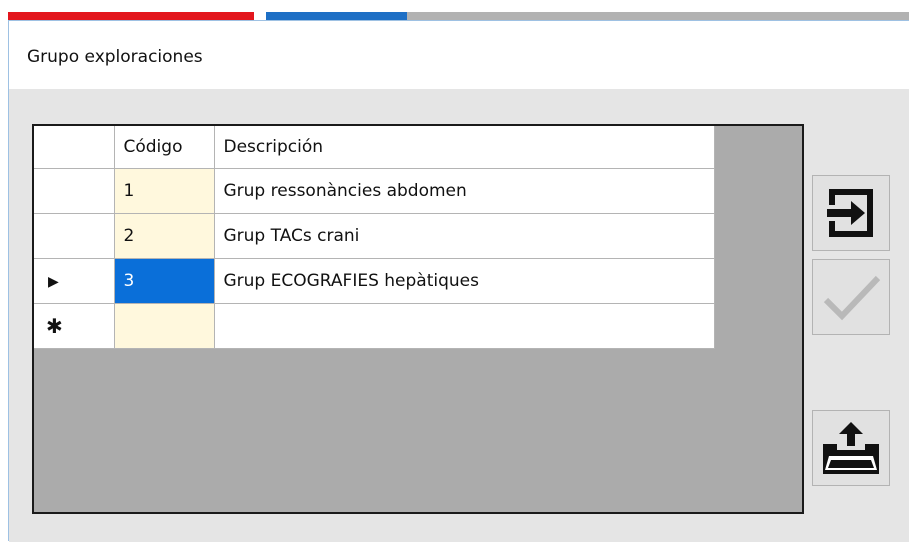 The height and width of the screenshot is (542, 909). I want to click on code-cell-new, so click(164, 326).